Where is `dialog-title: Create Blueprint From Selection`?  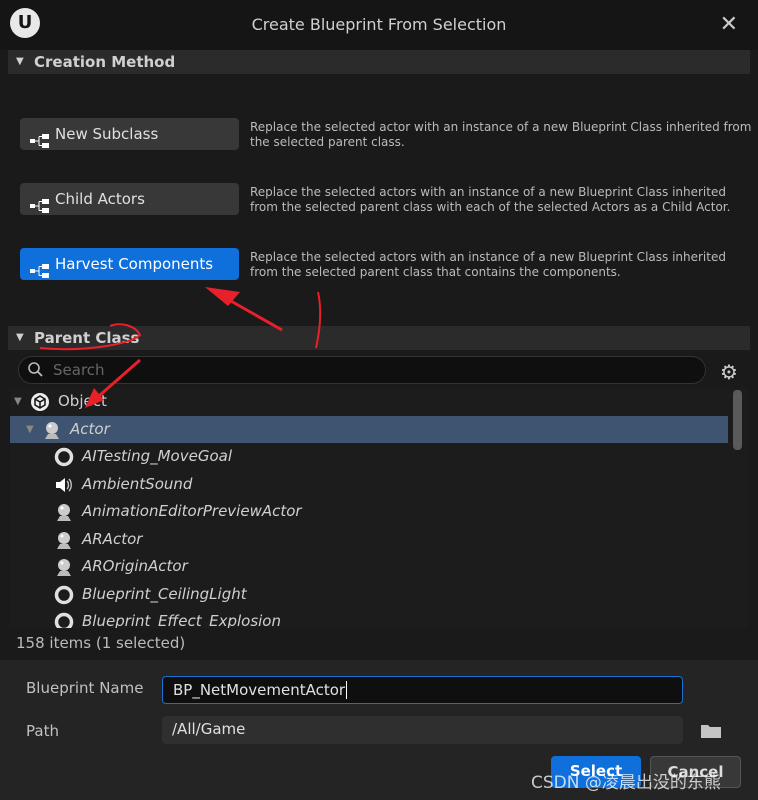 dialog-title: Create Blueprint From Selection is located at coordinates (379, 24).